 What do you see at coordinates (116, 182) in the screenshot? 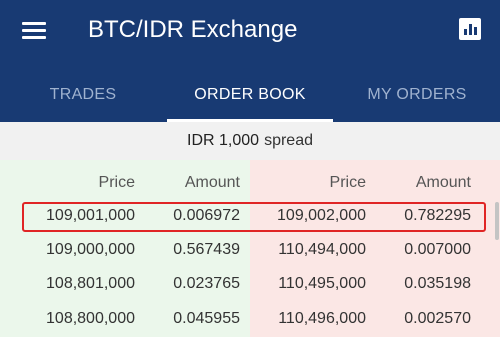
I see `bid-price-header: Price` at bounding box center [116, 182].